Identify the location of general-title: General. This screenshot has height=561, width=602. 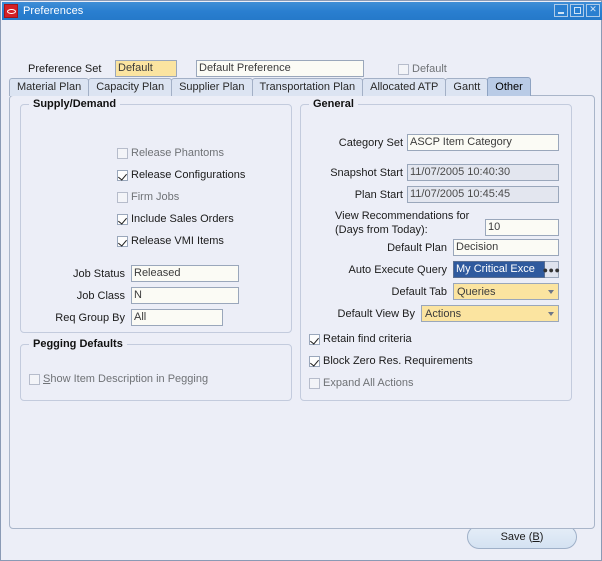
(333, 104).